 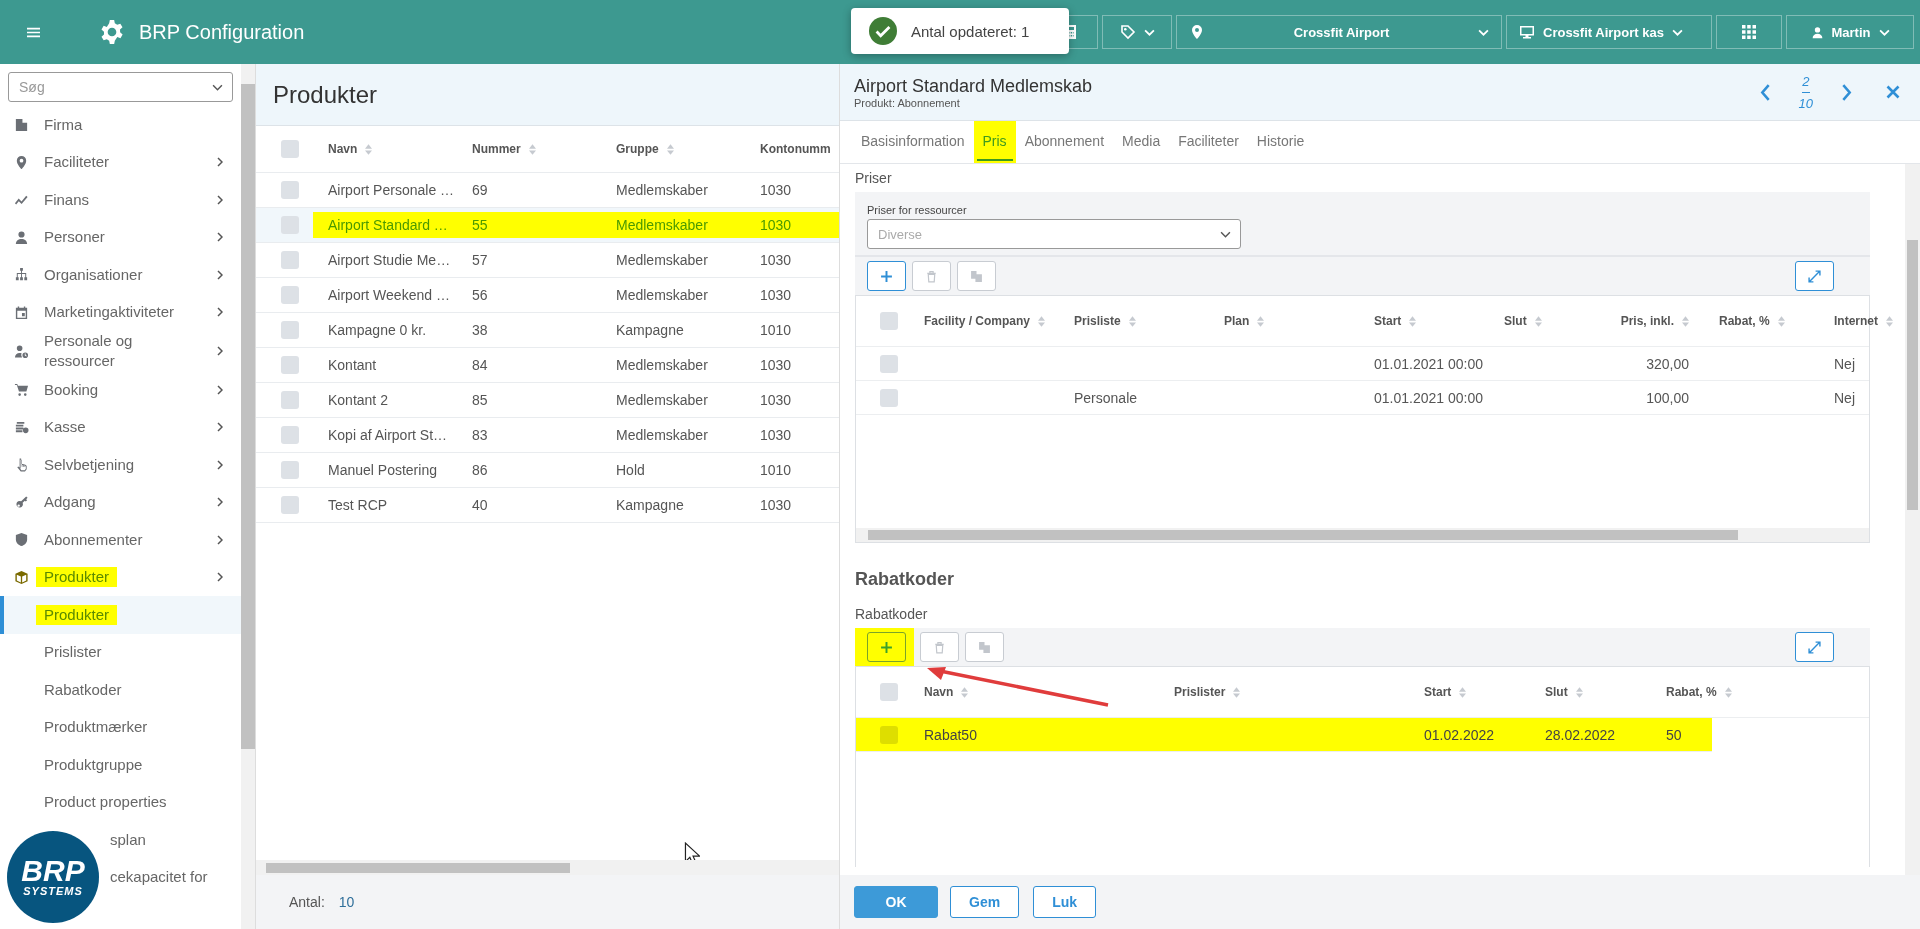 What do you see at coordinates (120, 312) in the screenshot?
I see `sidebar-item: Marketingaktiviteter` at bounding box center [120, 312].